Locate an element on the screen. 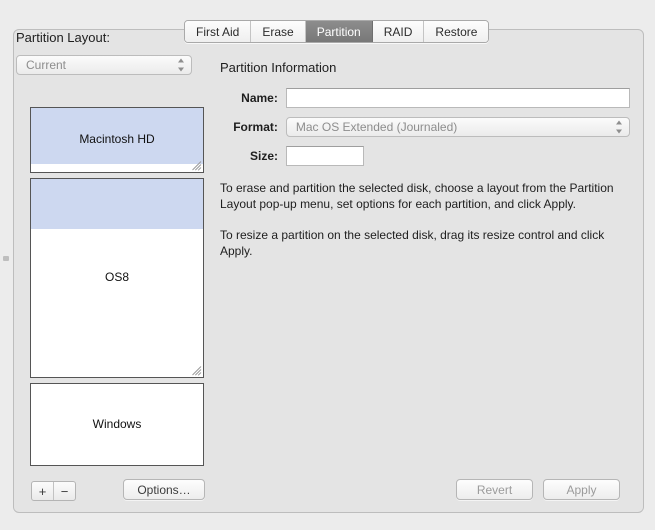  format-row: Format: Mac OS Extended (Journaled) is located at coordinates (425, 127).